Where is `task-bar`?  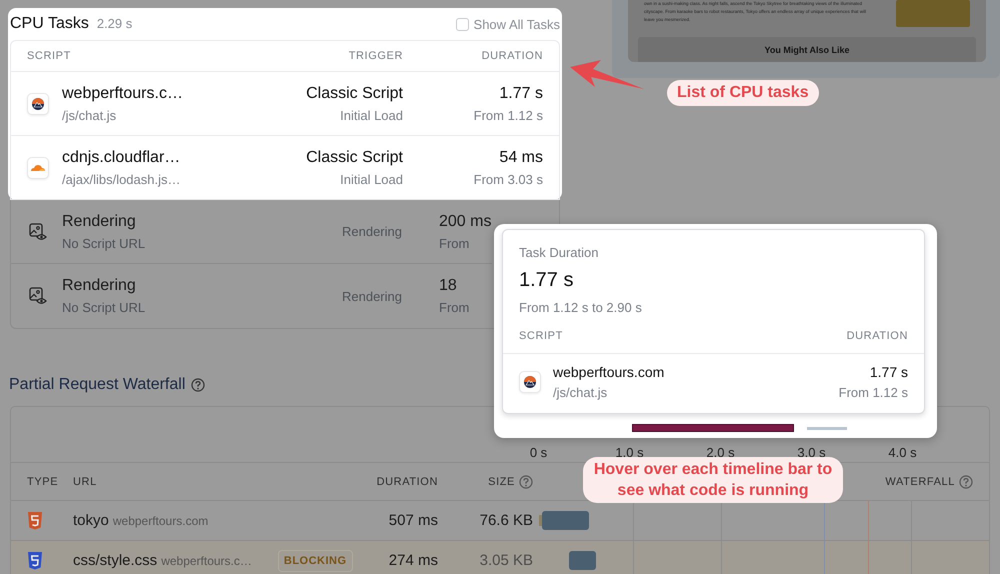
task-bar is located at coordinates (827, 428).